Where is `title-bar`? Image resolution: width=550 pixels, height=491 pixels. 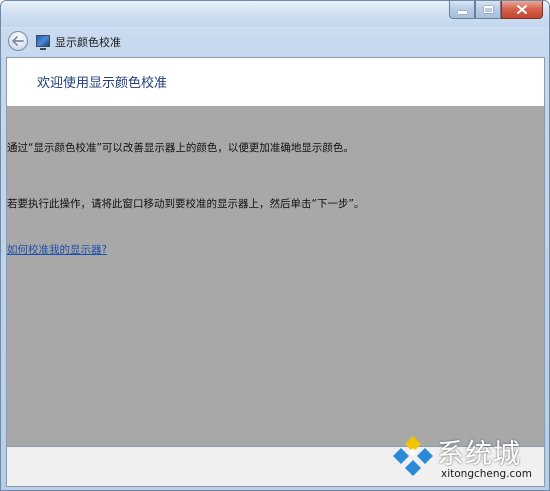
title-bar is located at coordinates (275, 14).